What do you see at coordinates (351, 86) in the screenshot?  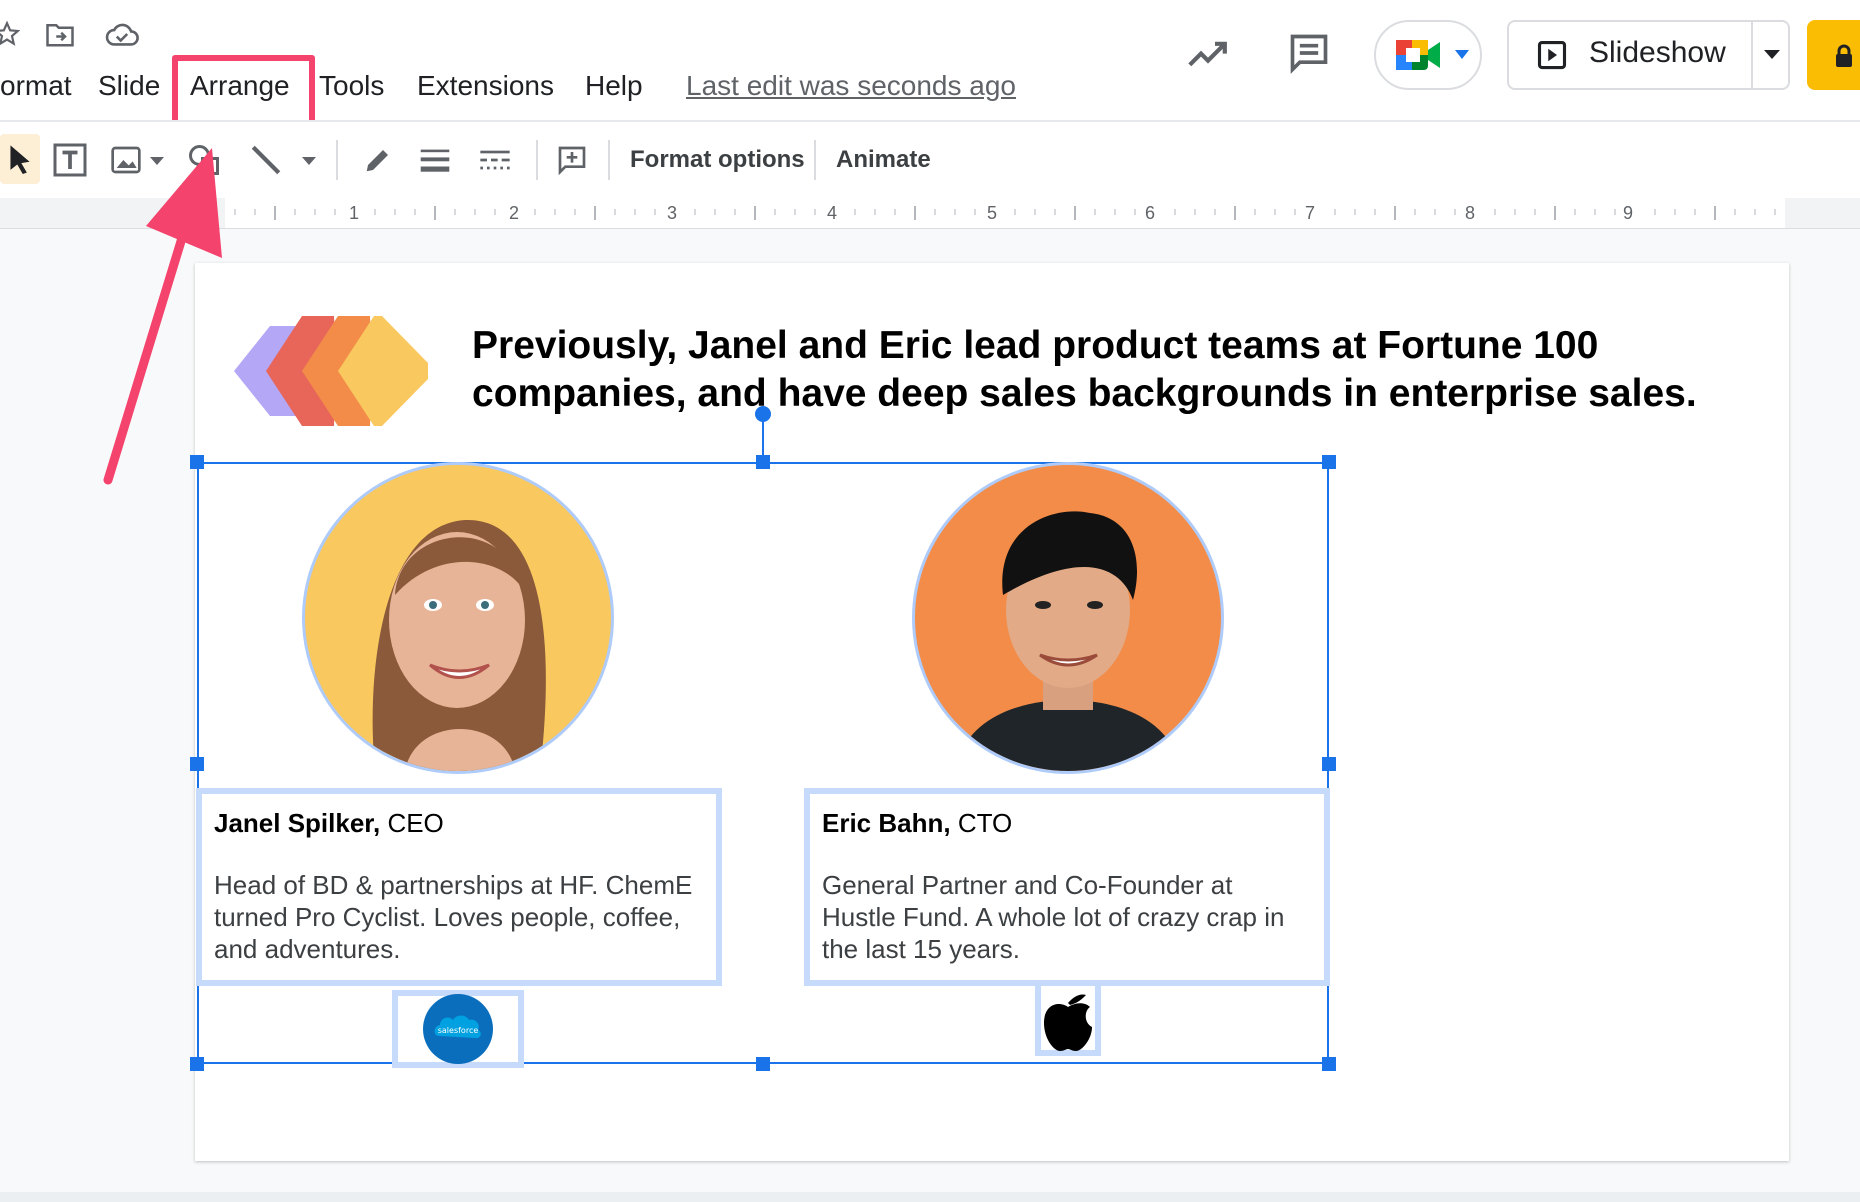 I see `menu-tools: Tools` at bounding box center [351, 86].